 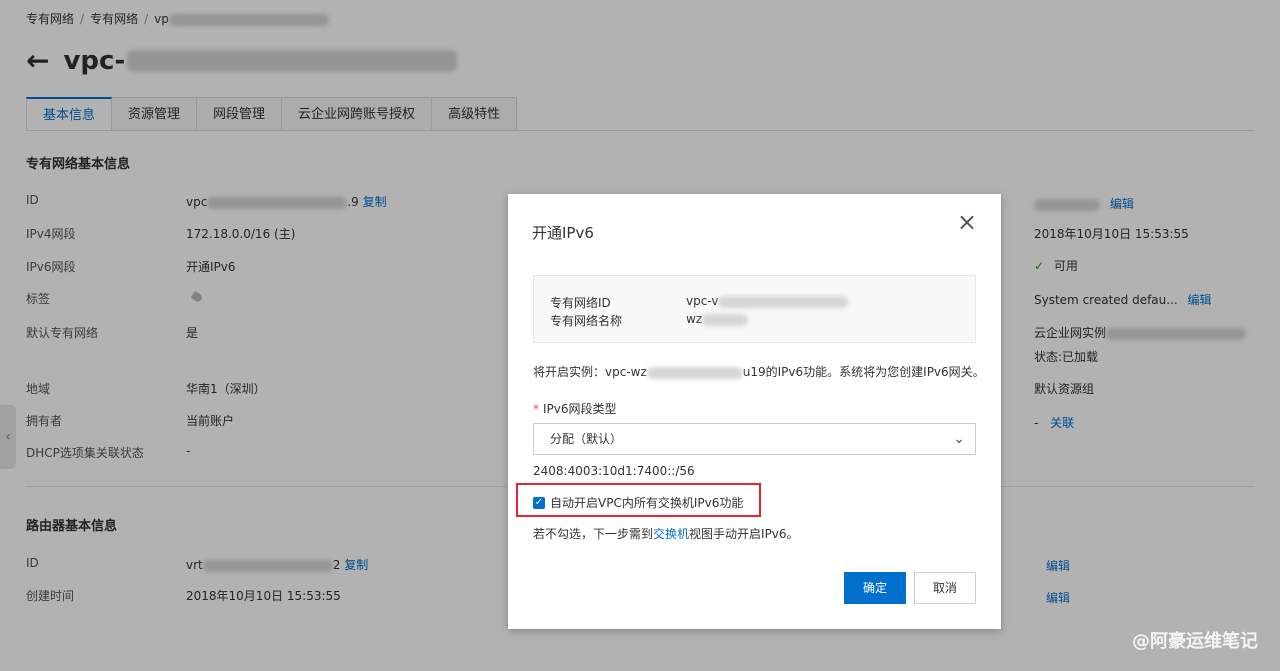 What do you see at coordinates (539, 502) in the screenshot?
I see `auto-enable-checkbox: ✓` at bounding box center [539, 502].